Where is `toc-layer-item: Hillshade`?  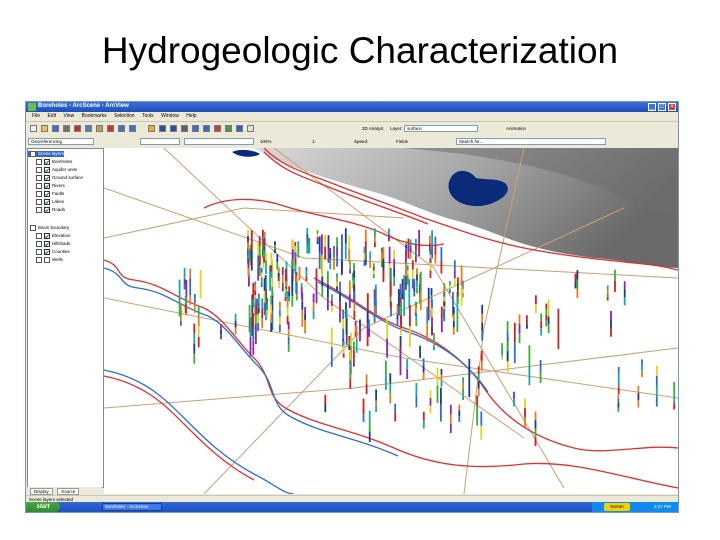 toc-layer-item: Hillshade is located at coordinates (49, 244).